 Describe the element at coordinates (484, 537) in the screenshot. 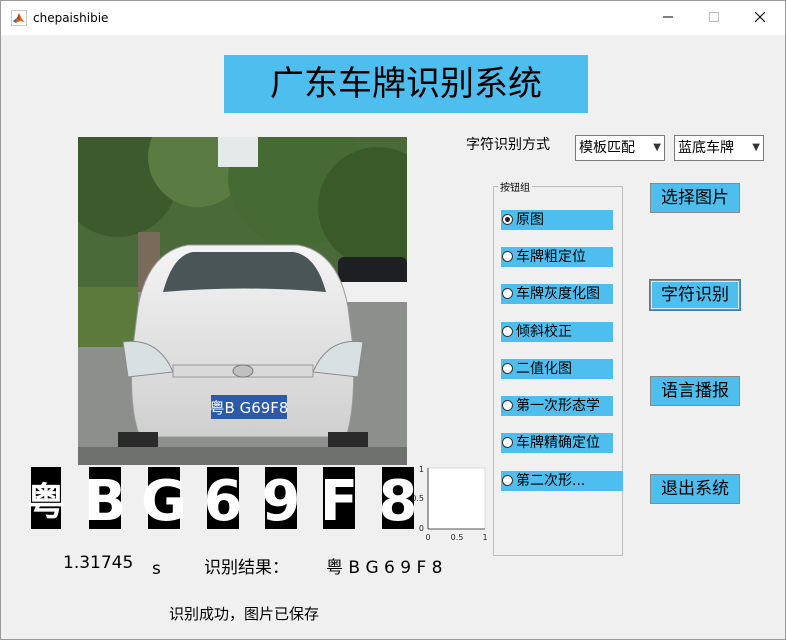

I see `x-tick-label: 1` at that location.